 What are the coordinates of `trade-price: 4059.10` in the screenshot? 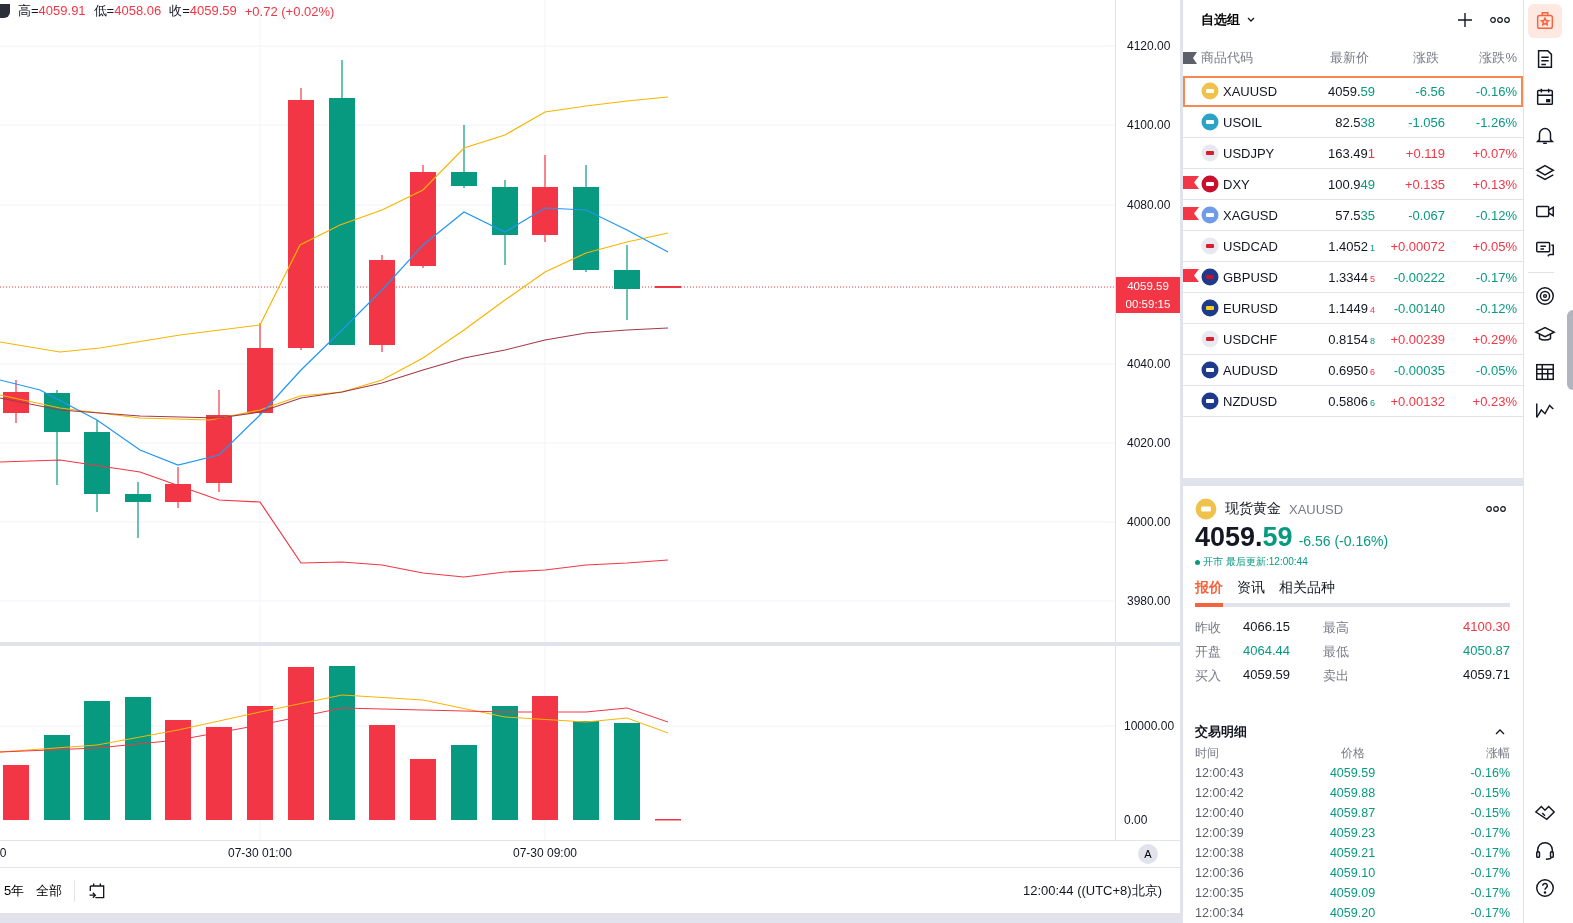 It's located at (1352, 873).